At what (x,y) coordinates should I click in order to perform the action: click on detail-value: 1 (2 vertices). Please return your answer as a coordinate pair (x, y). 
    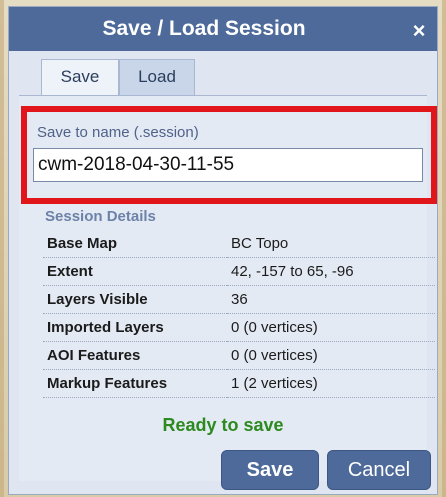
    Looking at the image, I should click on (331, 383).